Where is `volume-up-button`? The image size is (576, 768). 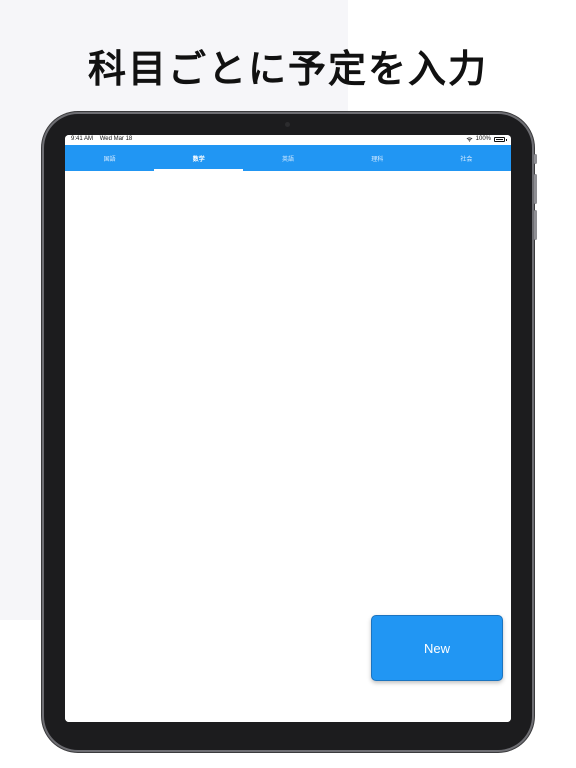
volume-up-button is located at coordinates (535, 189).